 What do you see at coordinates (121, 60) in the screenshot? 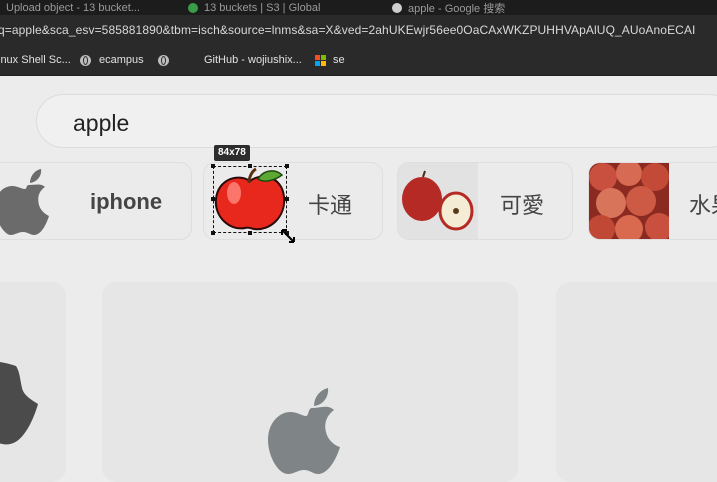
I see `bookmark-label: ecampus` at bounding box center [121, 60].